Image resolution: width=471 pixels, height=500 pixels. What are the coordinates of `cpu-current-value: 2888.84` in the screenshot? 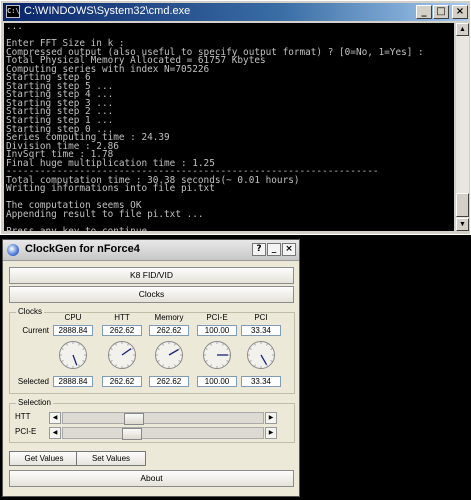 It's located at (73, 330).